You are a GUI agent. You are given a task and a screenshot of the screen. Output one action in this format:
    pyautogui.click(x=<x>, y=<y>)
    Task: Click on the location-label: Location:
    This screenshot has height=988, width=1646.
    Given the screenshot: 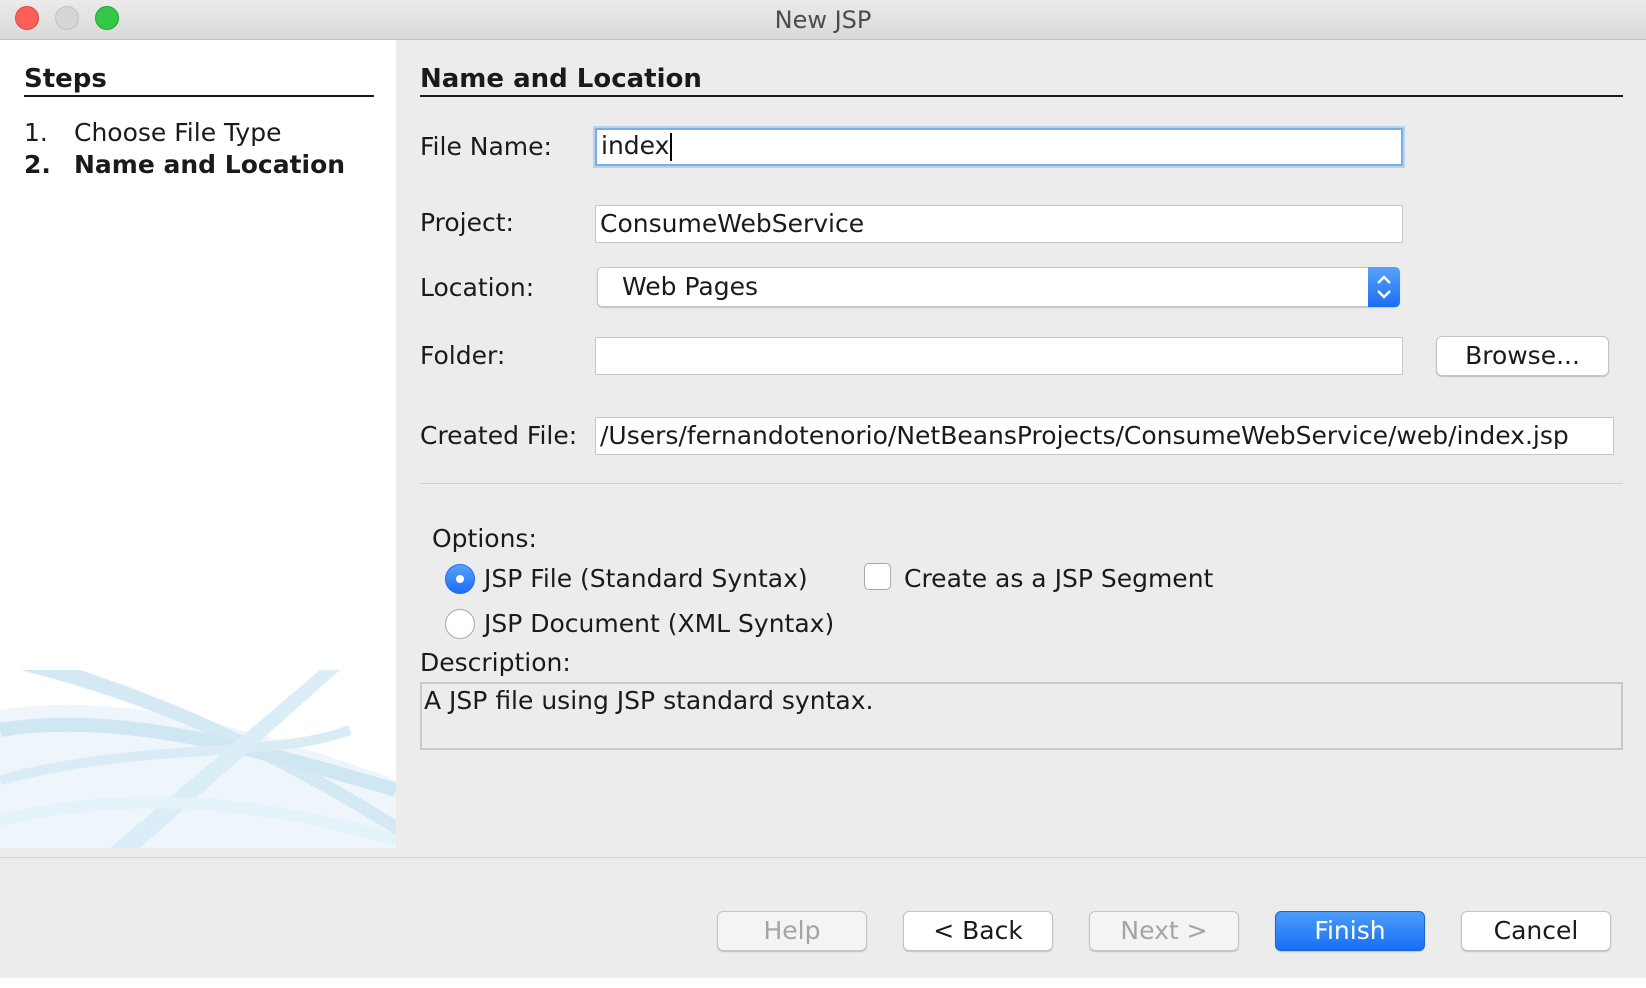 What is the action you would take?
    pyautogui.click(x=477, y=287)
    